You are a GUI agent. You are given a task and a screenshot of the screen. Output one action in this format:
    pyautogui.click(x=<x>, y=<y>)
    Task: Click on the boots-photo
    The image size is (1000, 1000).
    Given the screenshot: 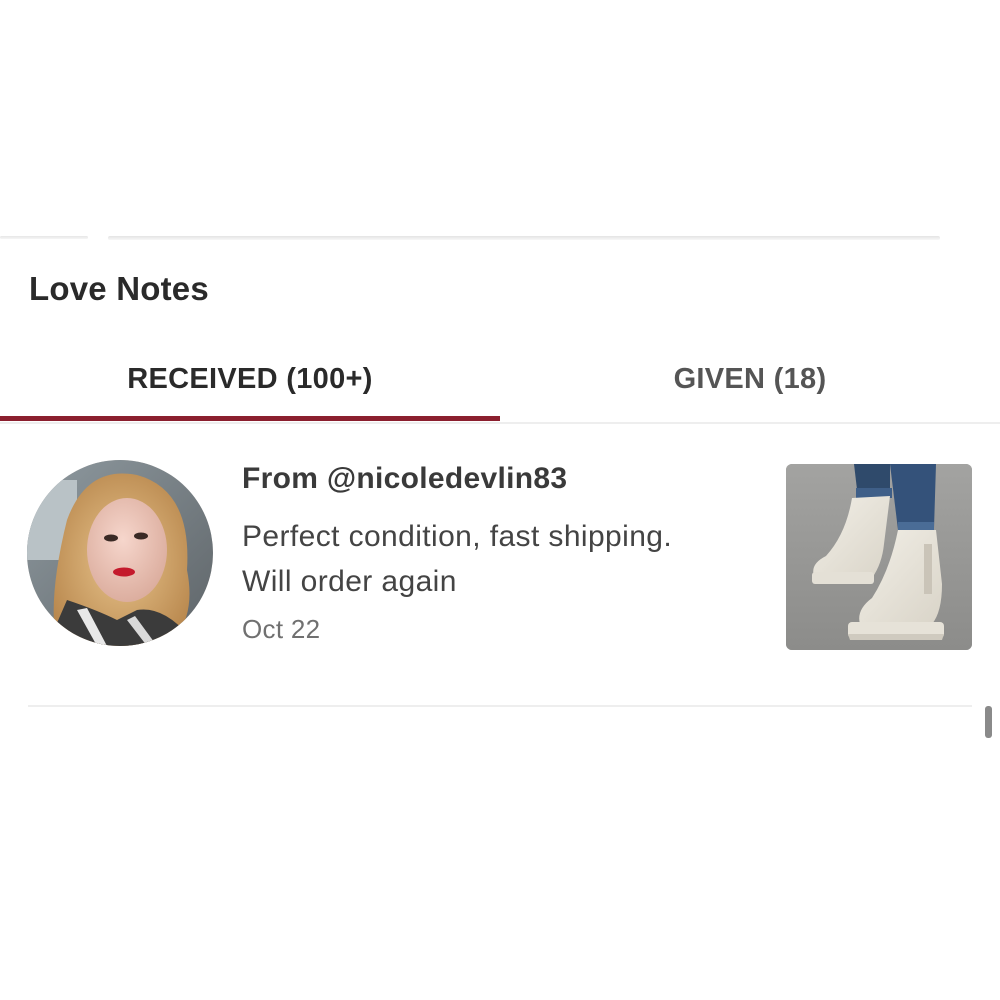 What is the action you would take?
    pyautogui.click(x=879, y=557)
    